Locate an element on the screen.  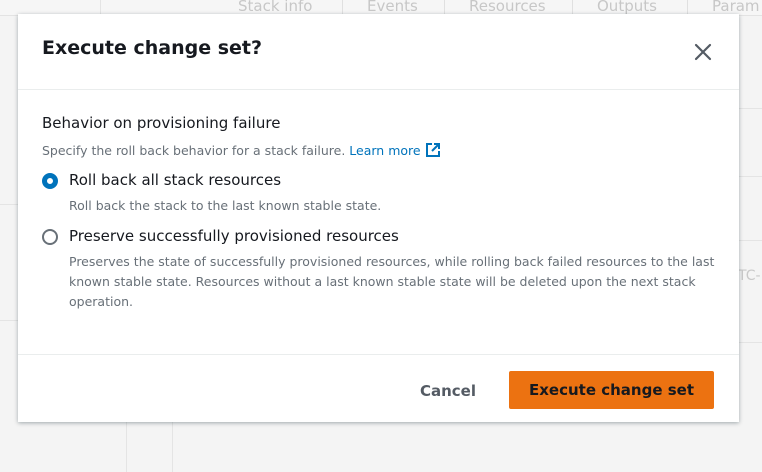
modal-footer: Cancel Execute change set is located at coordinates (378, 388).